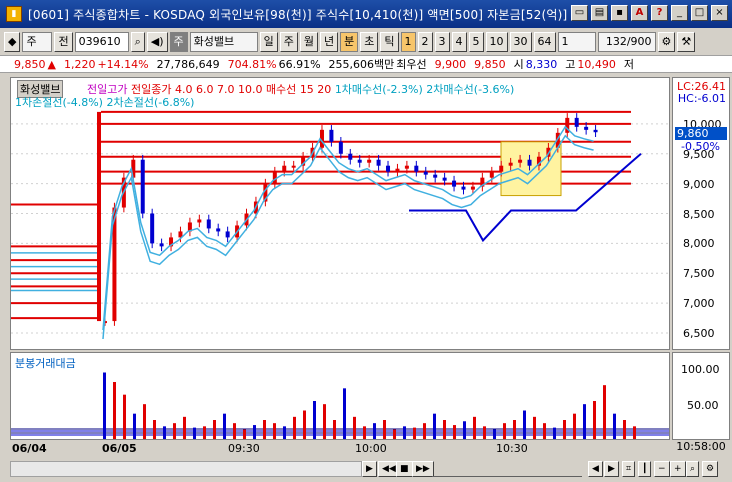 Image resolution: width=732 pixels, height=482 pixels. What do you see at coordinates (662, 469) in the screenshot?
I see `zoom-out-icon: −` at bounding box center [662, 469].